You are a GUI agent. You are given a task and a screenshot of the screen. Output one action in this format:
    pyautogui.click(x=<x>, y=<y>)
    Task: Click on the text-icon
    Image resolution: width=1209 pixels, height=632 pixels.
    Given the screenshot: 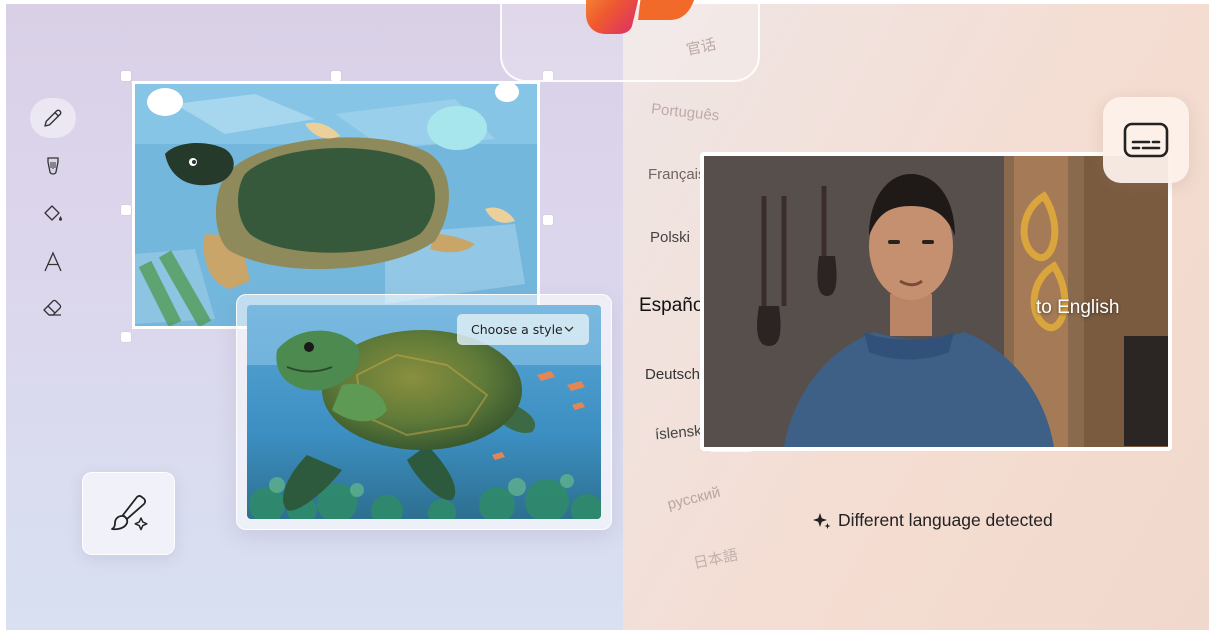 What is the action you would take?
    pyautogui.click(x=53, y=261)
    